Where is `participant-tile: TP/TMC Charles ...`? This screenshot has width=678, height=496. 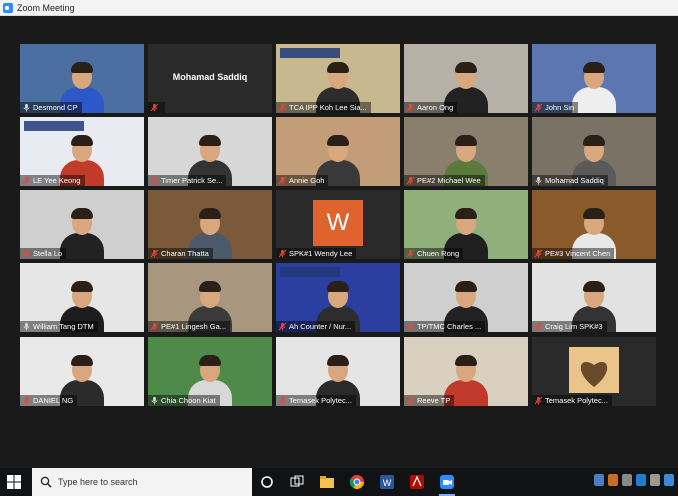 participant-tile: TP/TMC Charles ... is located at coordinates (466, 297).